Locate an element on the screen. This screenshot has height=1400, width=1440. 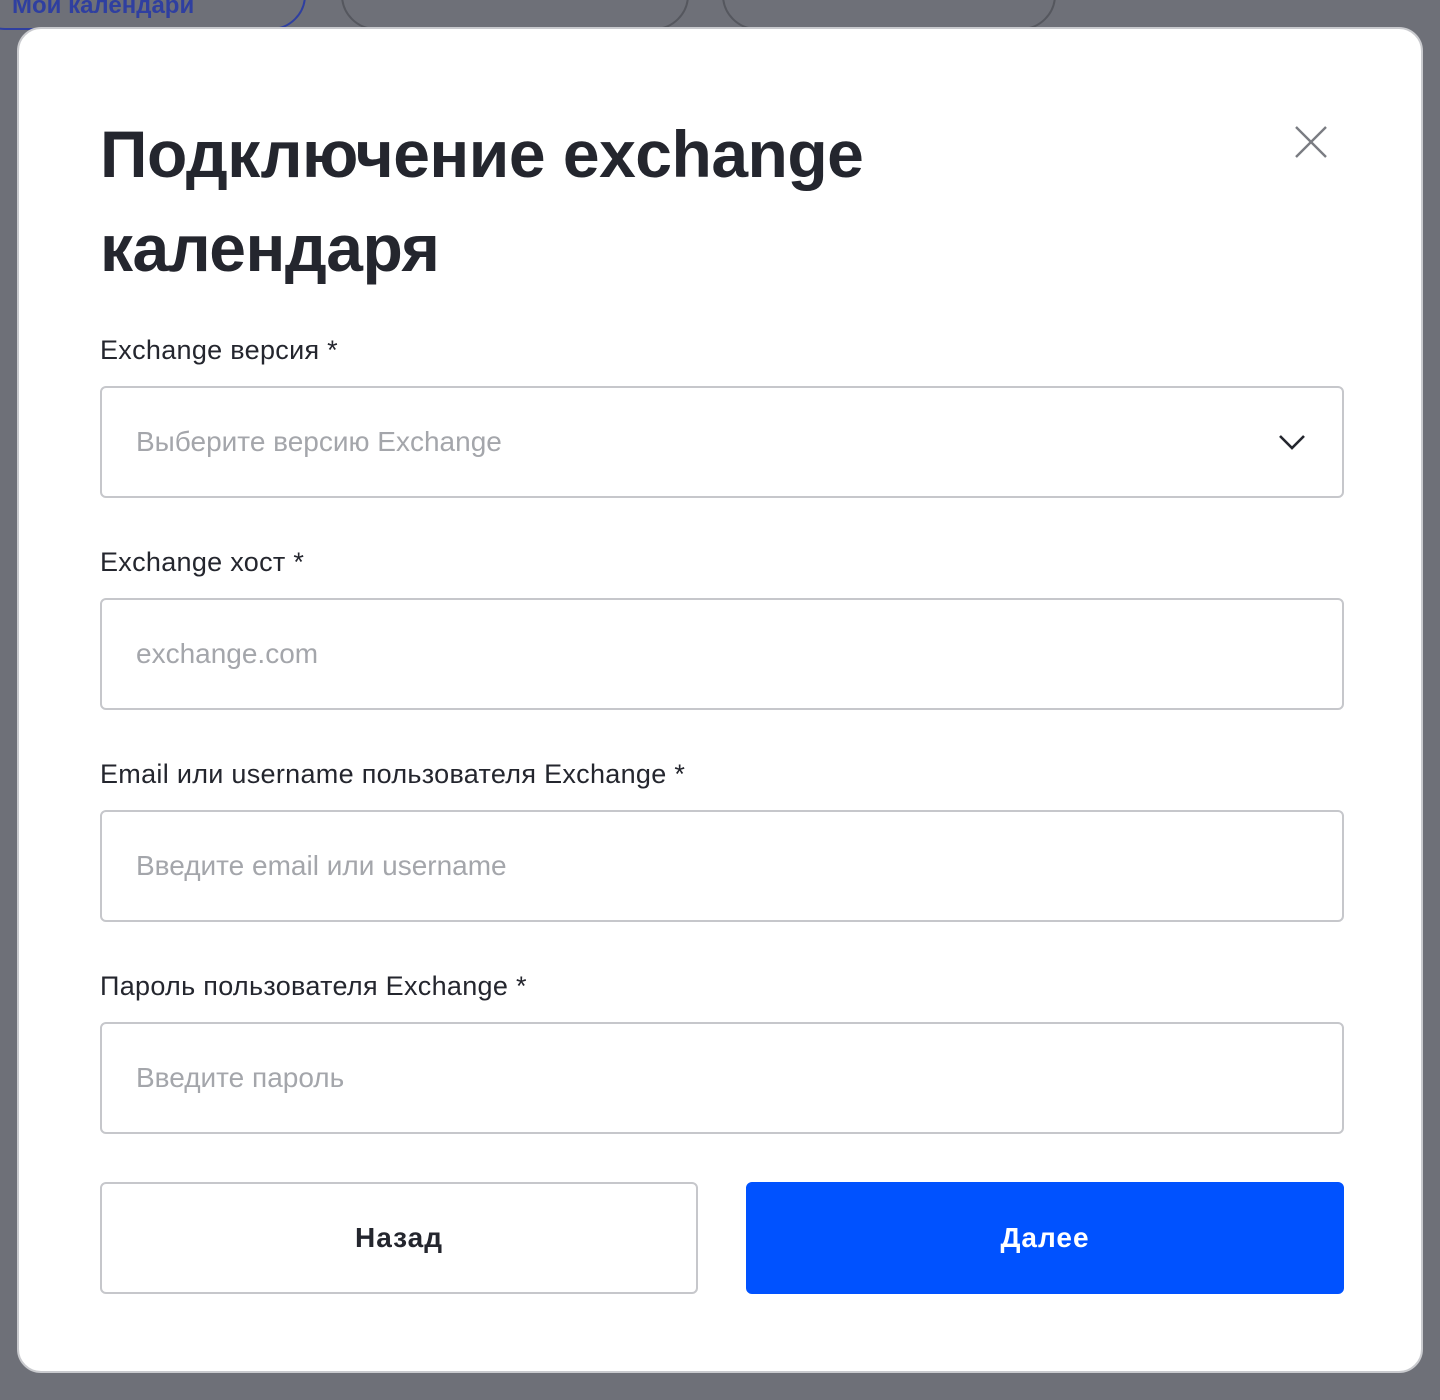
chevron-down-icon is located at coordinates (1293, 442).